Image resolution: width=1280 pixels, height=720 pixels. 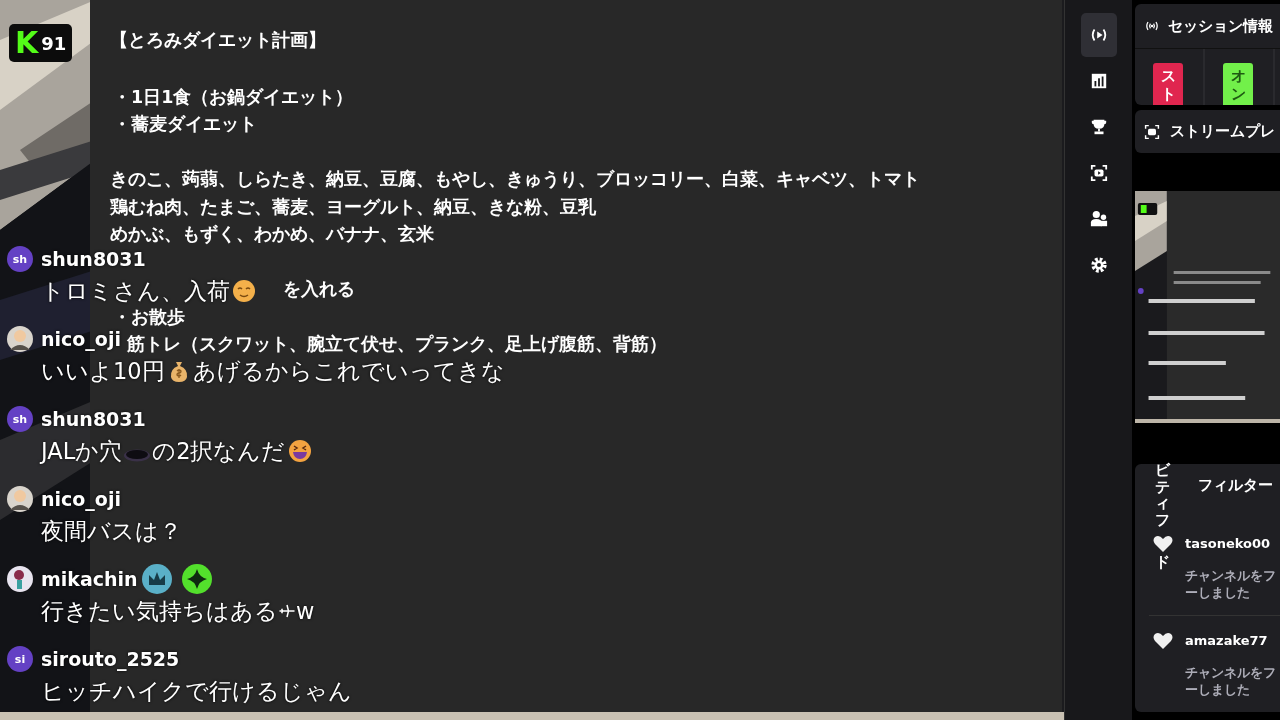 I want to click on laughing-face-icon, so click(x=299, y=451).